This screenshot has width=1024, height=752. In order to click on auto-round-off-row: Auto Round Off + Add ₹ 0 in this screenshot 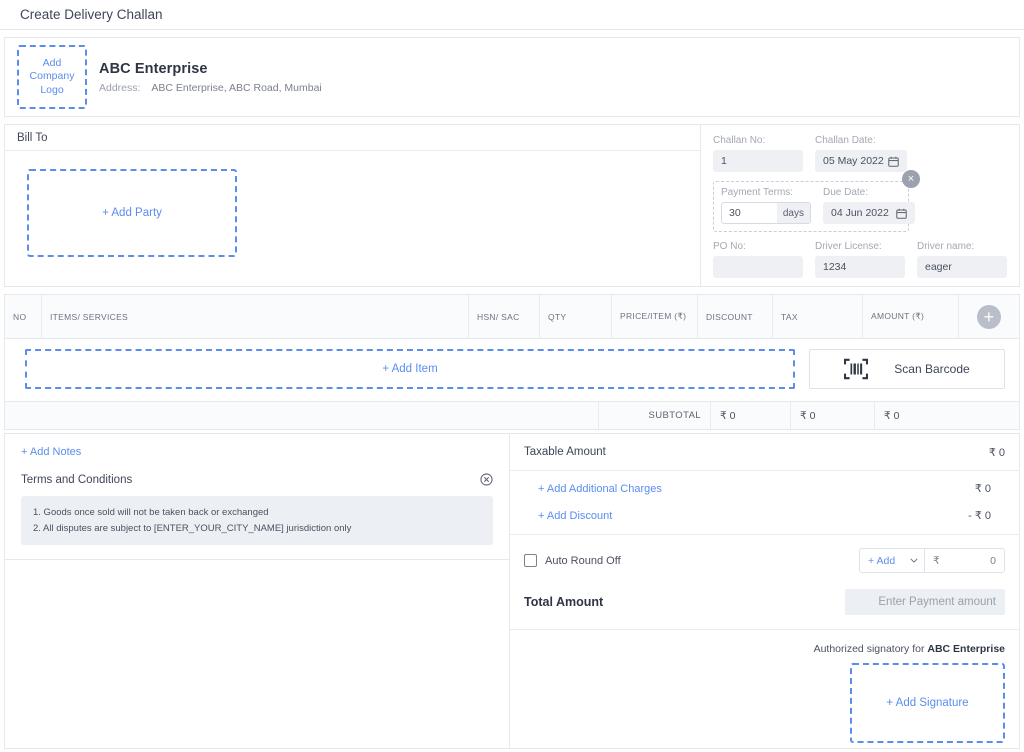, I will do `click(764, 560)`.